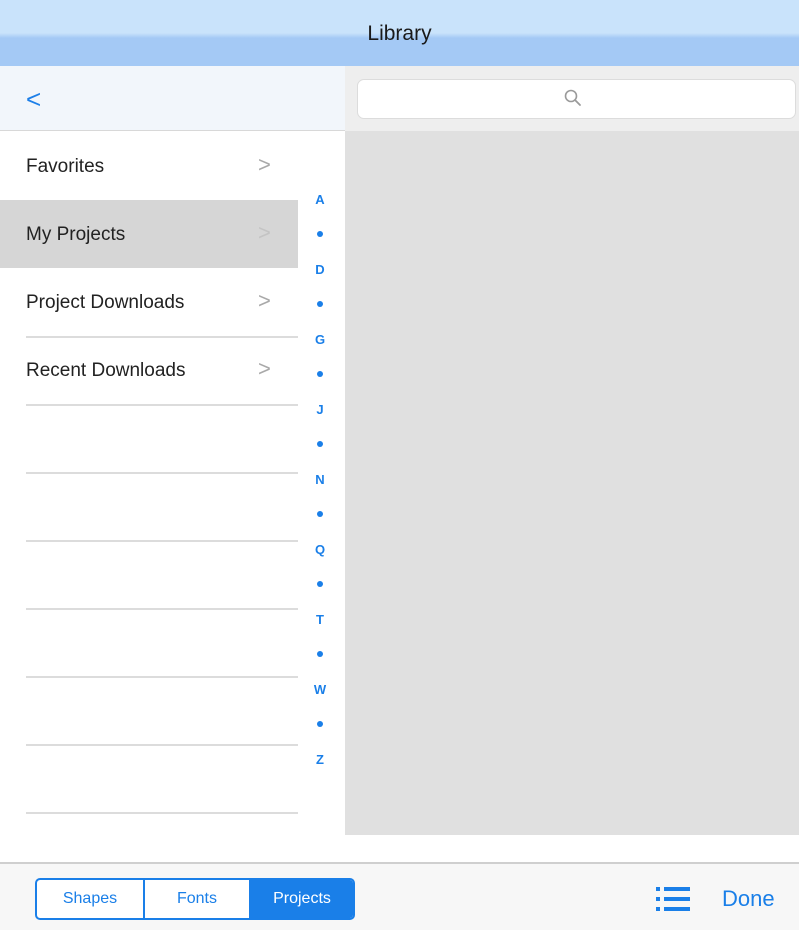 The image size is (799, 930). What do you see at coordinates (673, 899) in the screenshot?
I see `list-icon` at bounding box center [673, 899].